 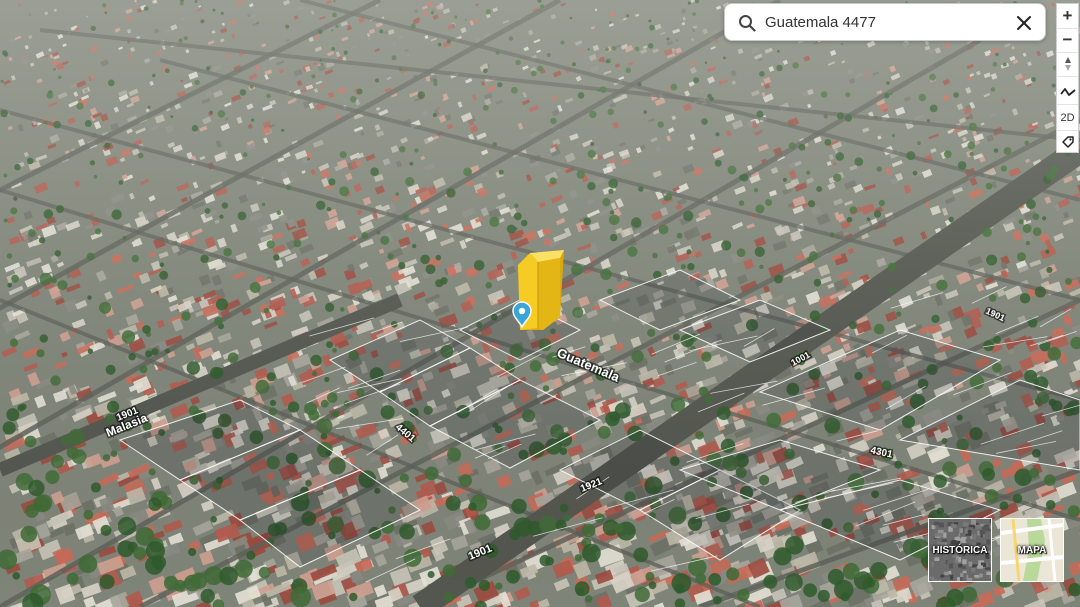 I want to click on terrain-icon, so click(x=1067, y=92).